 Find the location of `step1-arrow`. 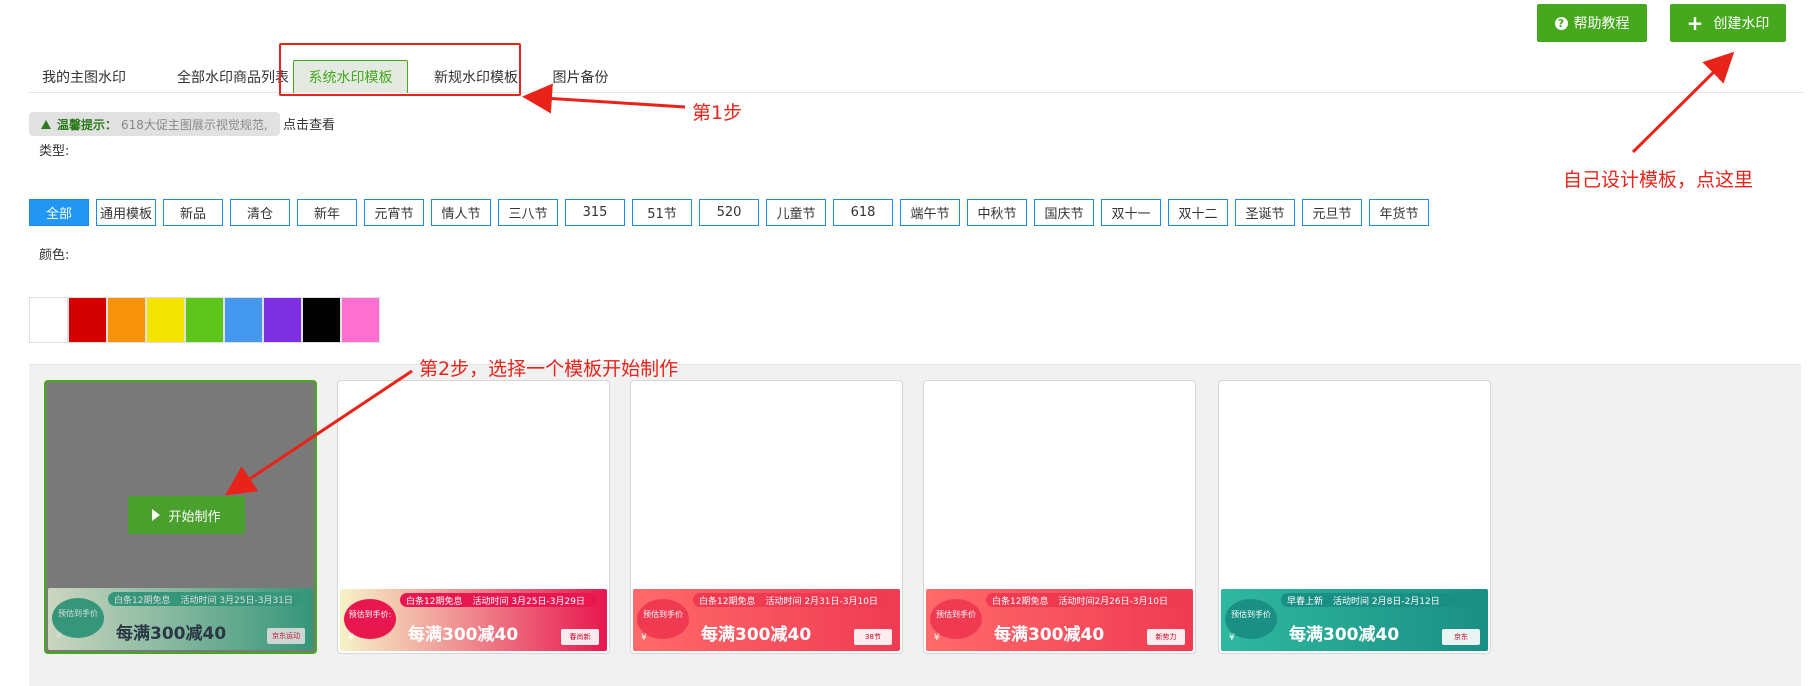

step1-arrow is located at coordinates (604, 98).